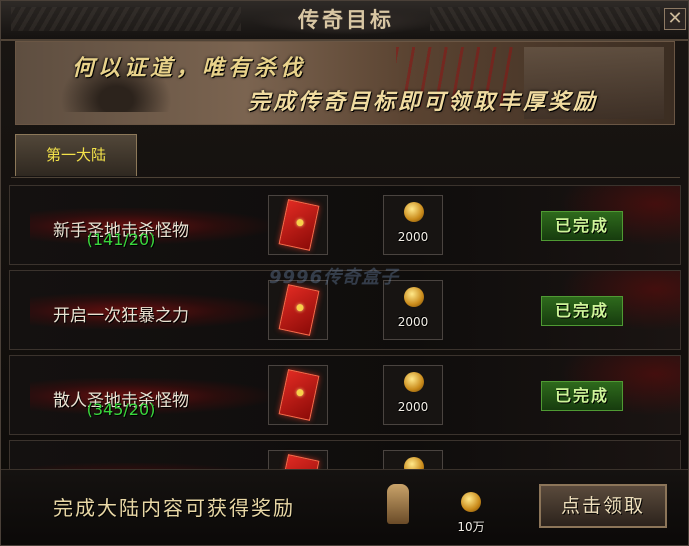  Describe the element at coordinates (545, 19) in the screenshot. I see `title-ornament-right` at that location.